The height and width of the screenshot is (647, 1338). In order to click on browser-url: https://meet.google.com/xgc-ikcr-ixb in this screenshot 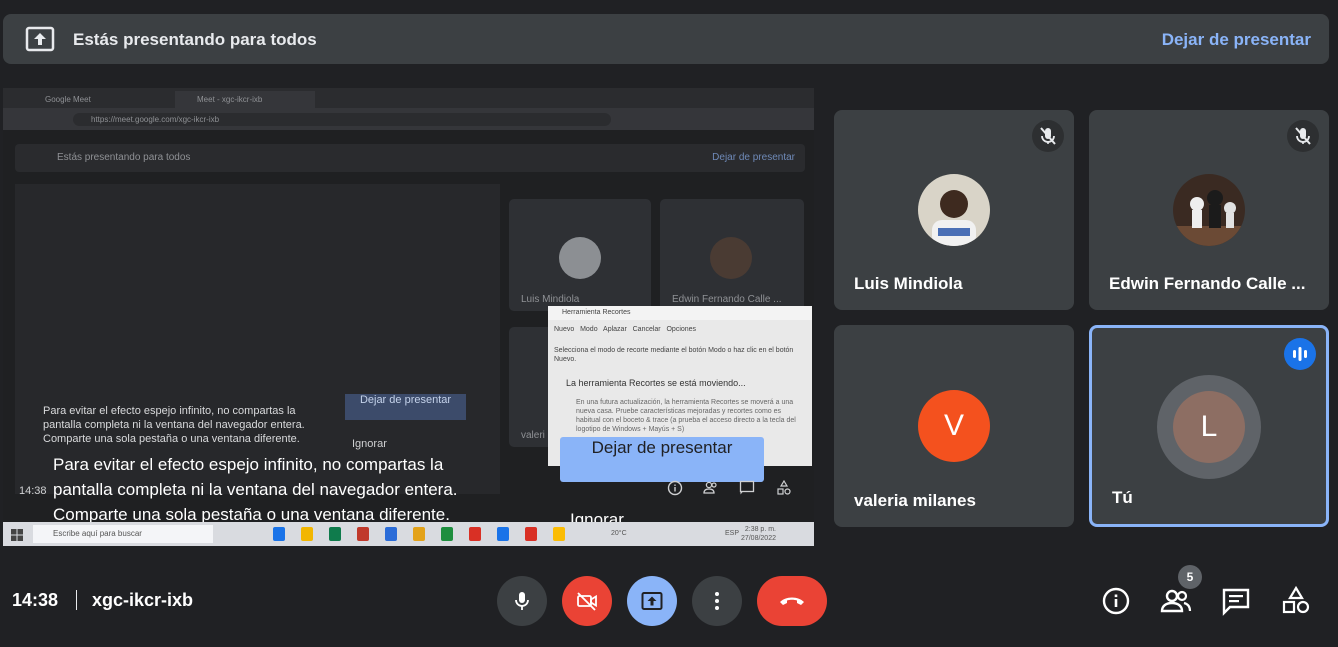, I will do `click(342, 119)`.